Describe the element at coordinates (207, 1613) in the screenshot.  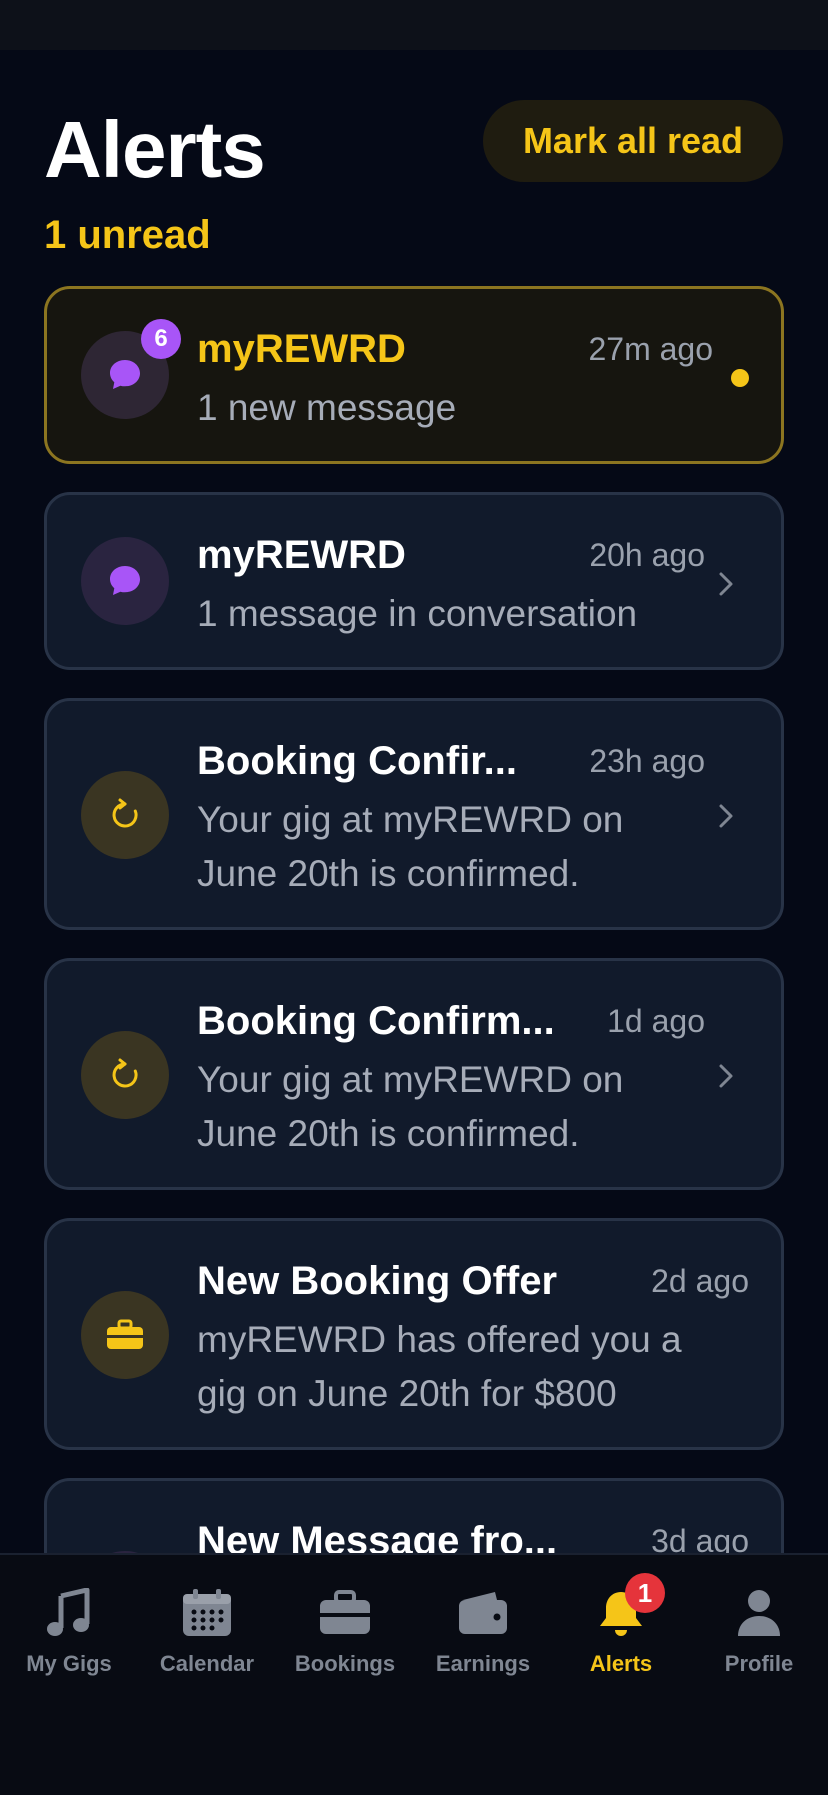
I see `calendar-icon` at that location.